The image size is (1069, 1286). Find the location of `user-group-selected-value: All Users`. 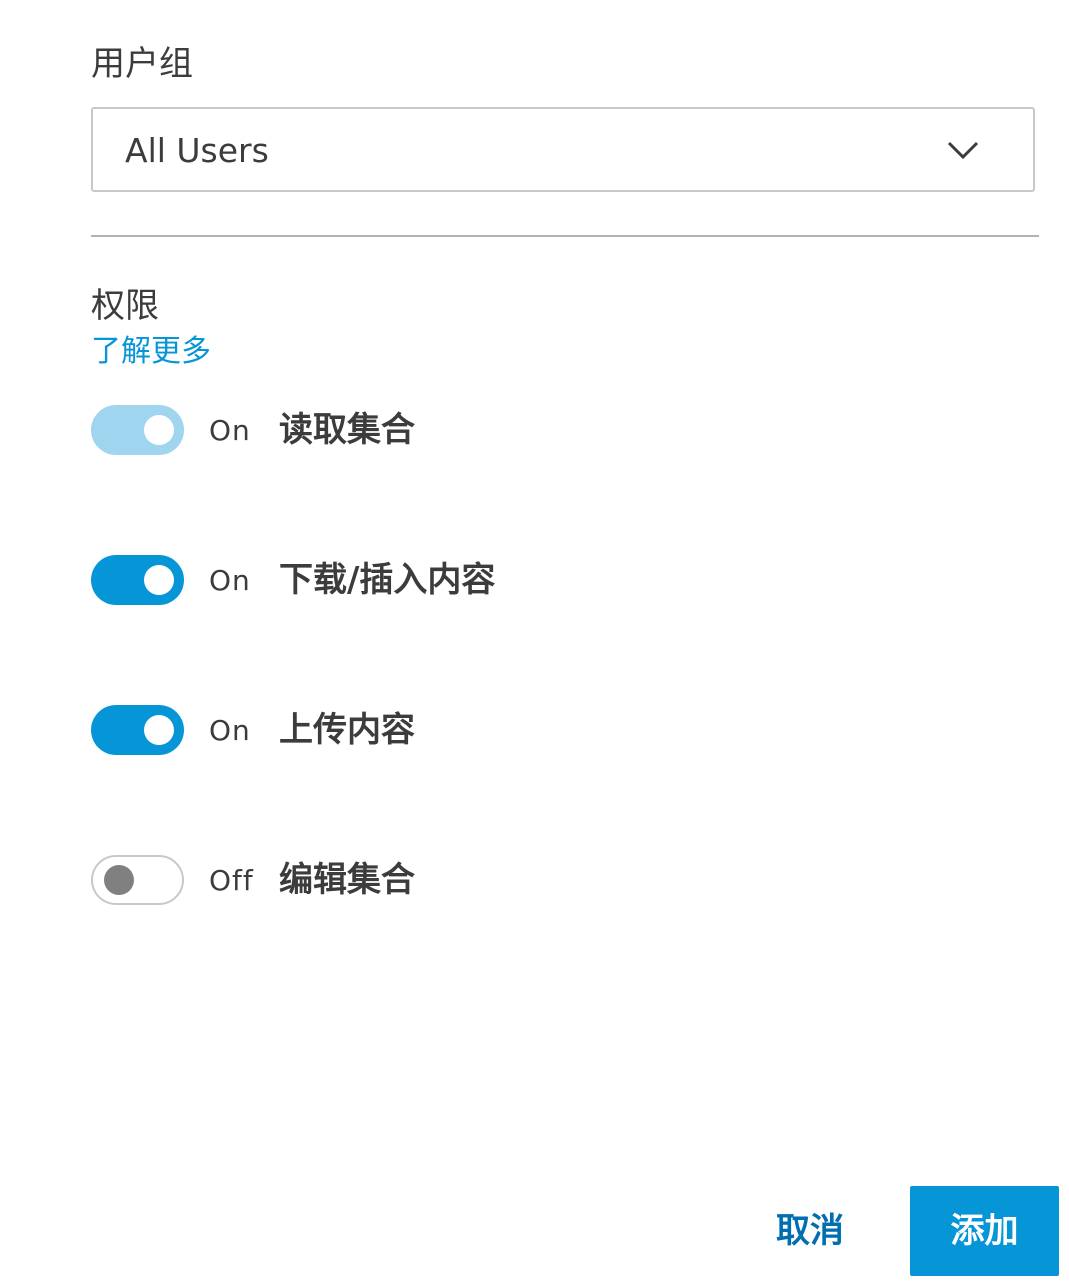

user-group-selected-value: All Users is located at coordinates (197, 150).